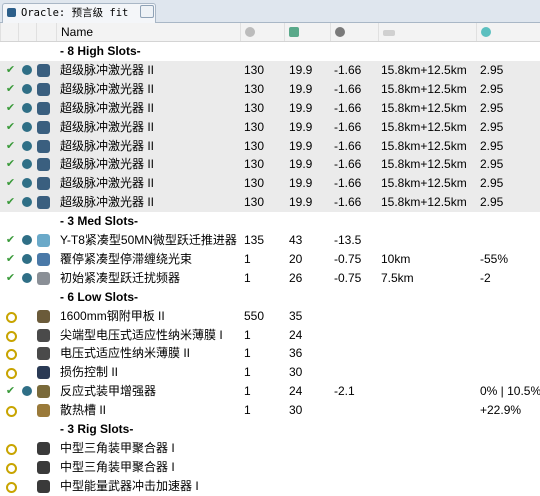 The width and height of the screenshot is (540, 496). What do you see at coordinates (148, 32) in the screenshot?
I see `name-column-header: Name` at bounding box center [148, 32].